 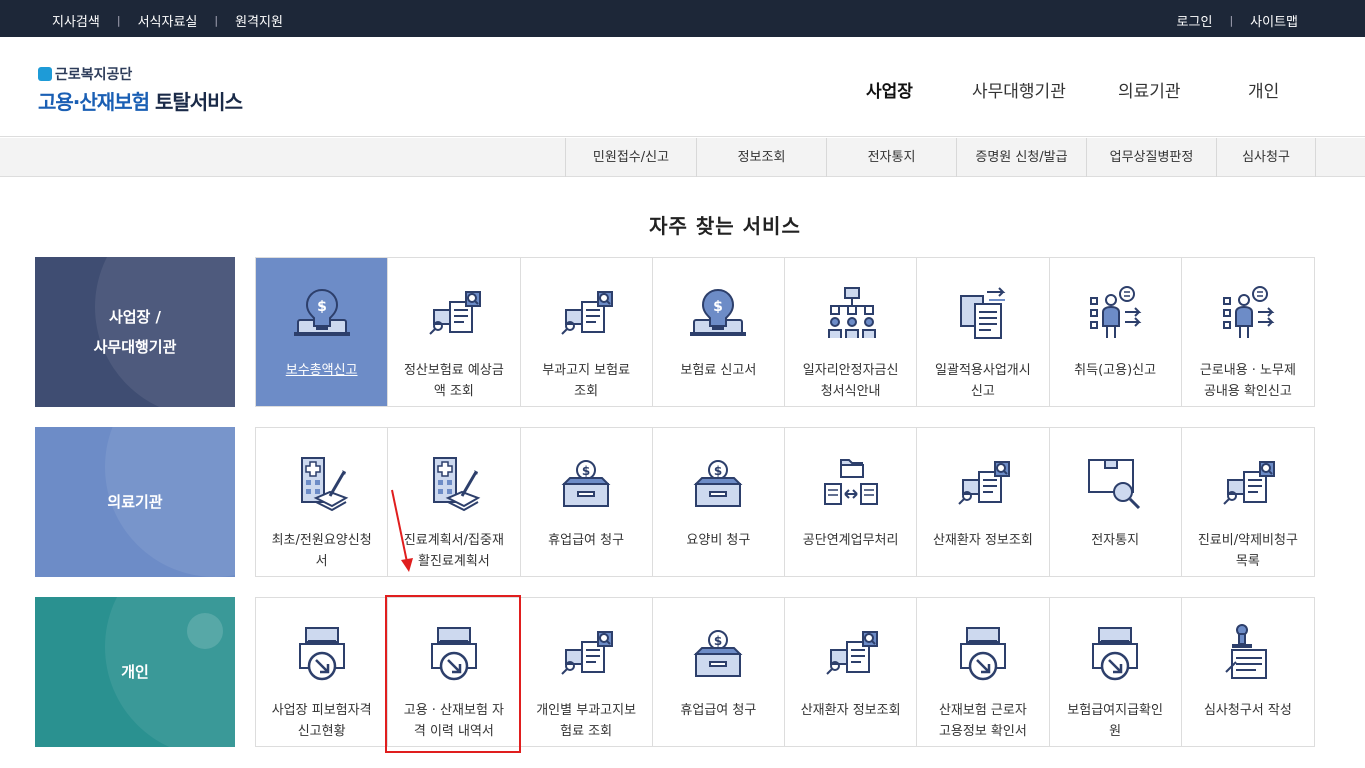 What do you see at coordinates (1247, 561) in the screenshot?
I see `service-tile-label-line2: 목록` at bounding box center [1247, 561].